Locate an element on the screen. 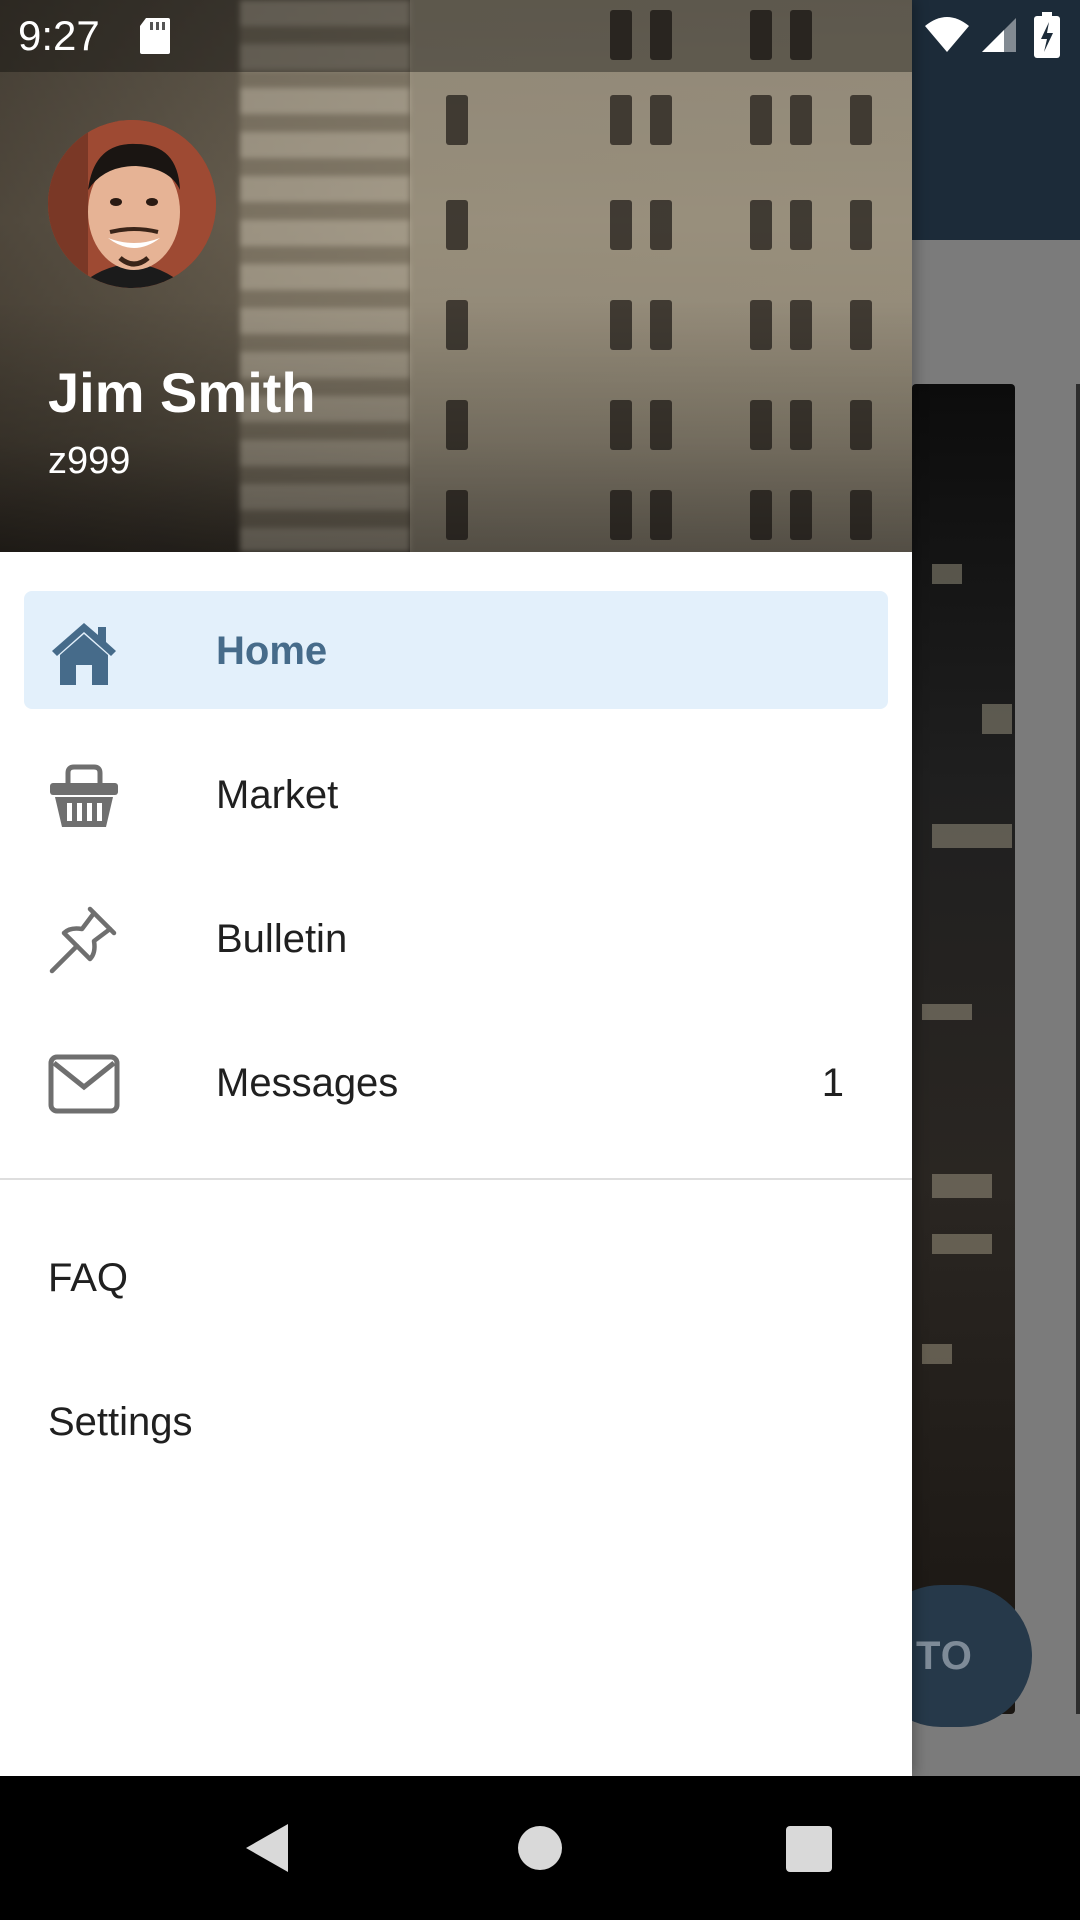 Image resolution: width=1080 pixels, height=1920 pixels. basket-icon is located at coordinates (84, 795).